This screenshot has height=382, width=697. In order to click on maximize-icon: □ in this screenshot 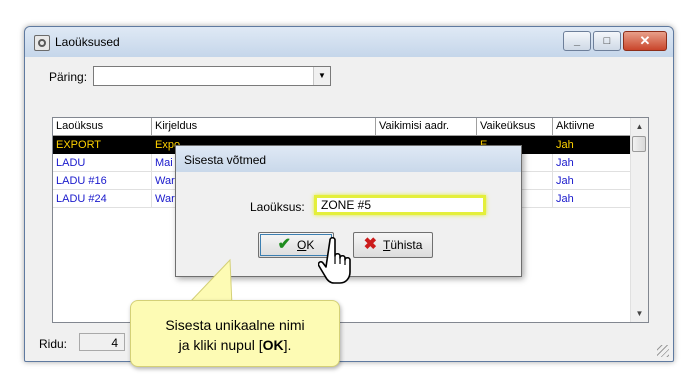, I will do `click(607, 41)`.